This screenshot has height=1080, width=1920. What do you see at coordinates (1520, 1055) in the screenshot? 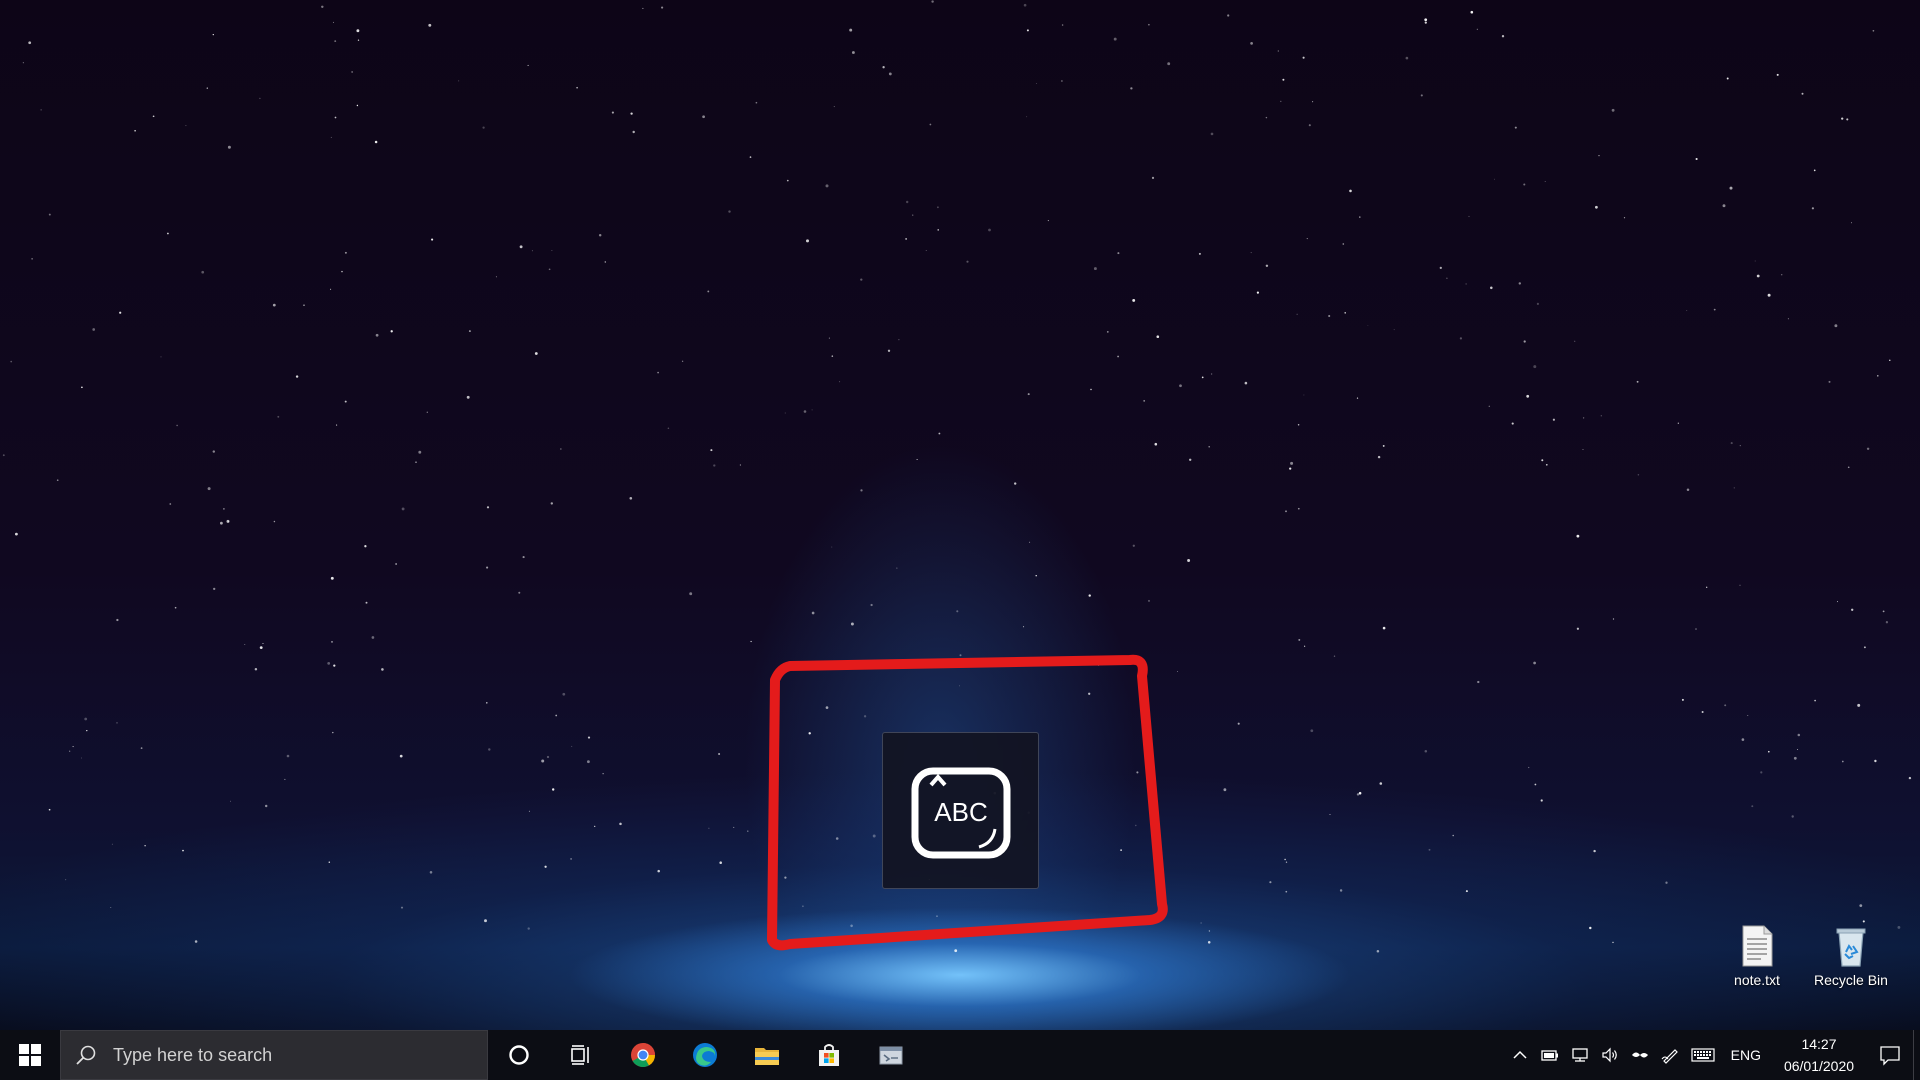
I see `show-hidden-icons-button` at bounding box center [1520, 1055].